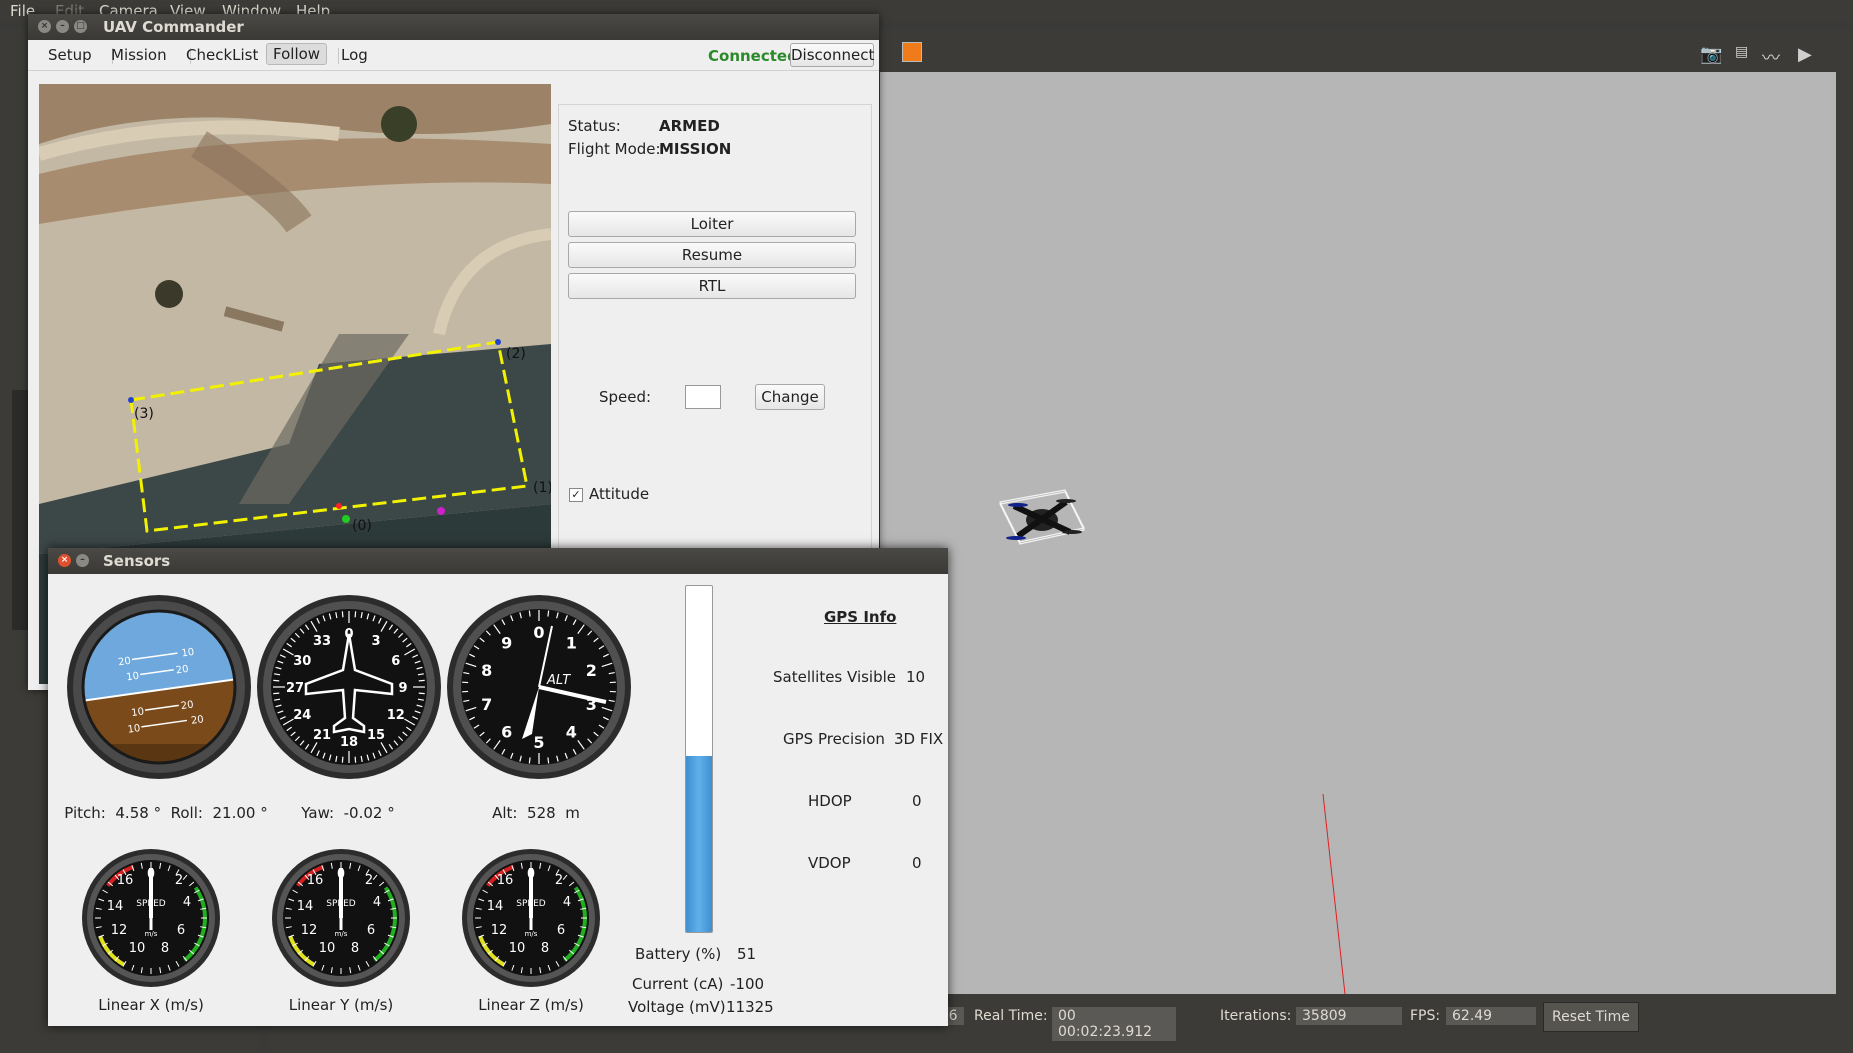 The width and height of the screenshot is (1853, 1053). Describe the element at coordinates (139, 55) in the screenshot. I see `tab-mission: Mission` at that location.